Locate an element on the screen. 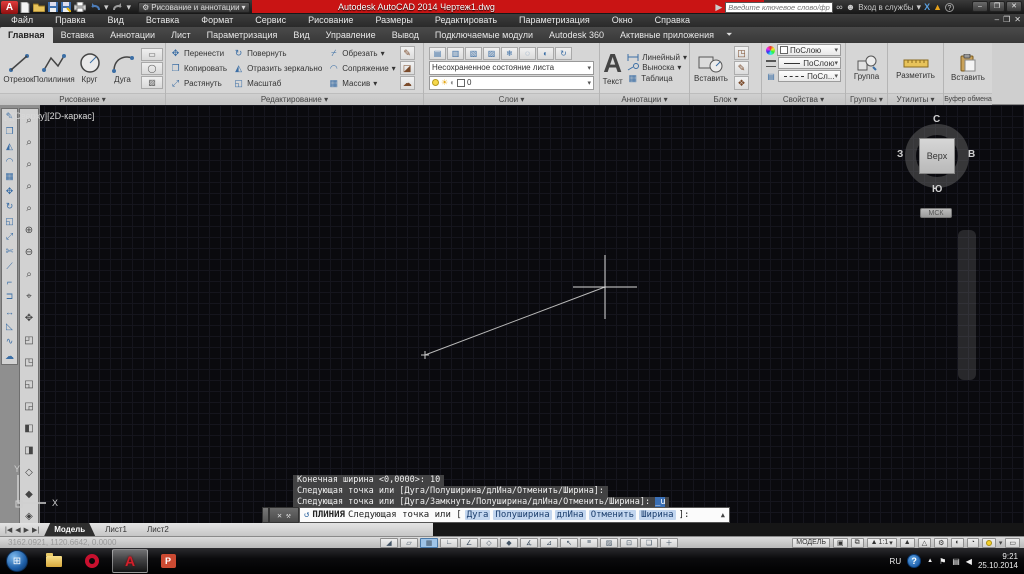  option-halfwidth: Полуширина is located at coordinates (522, 515).